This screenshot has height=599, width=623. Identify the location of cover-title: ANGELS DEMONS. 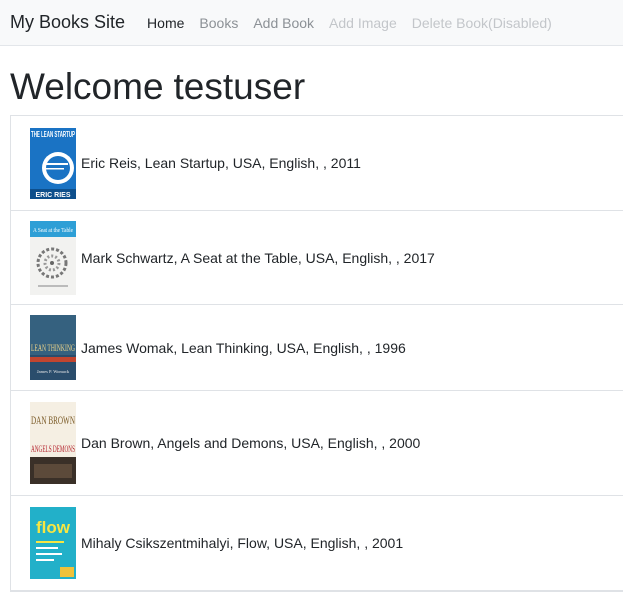
(53, 449).